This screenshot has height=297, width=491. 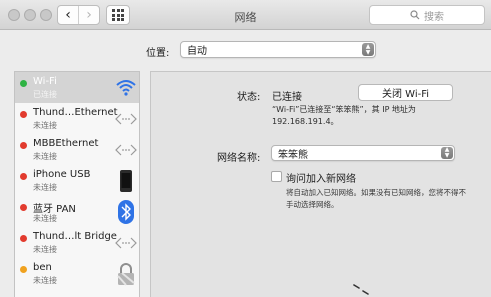 What do you see at coordinates (158, 53) in the screenshot?
I see `location-label: 位置:` at bounding box center [158, 53].